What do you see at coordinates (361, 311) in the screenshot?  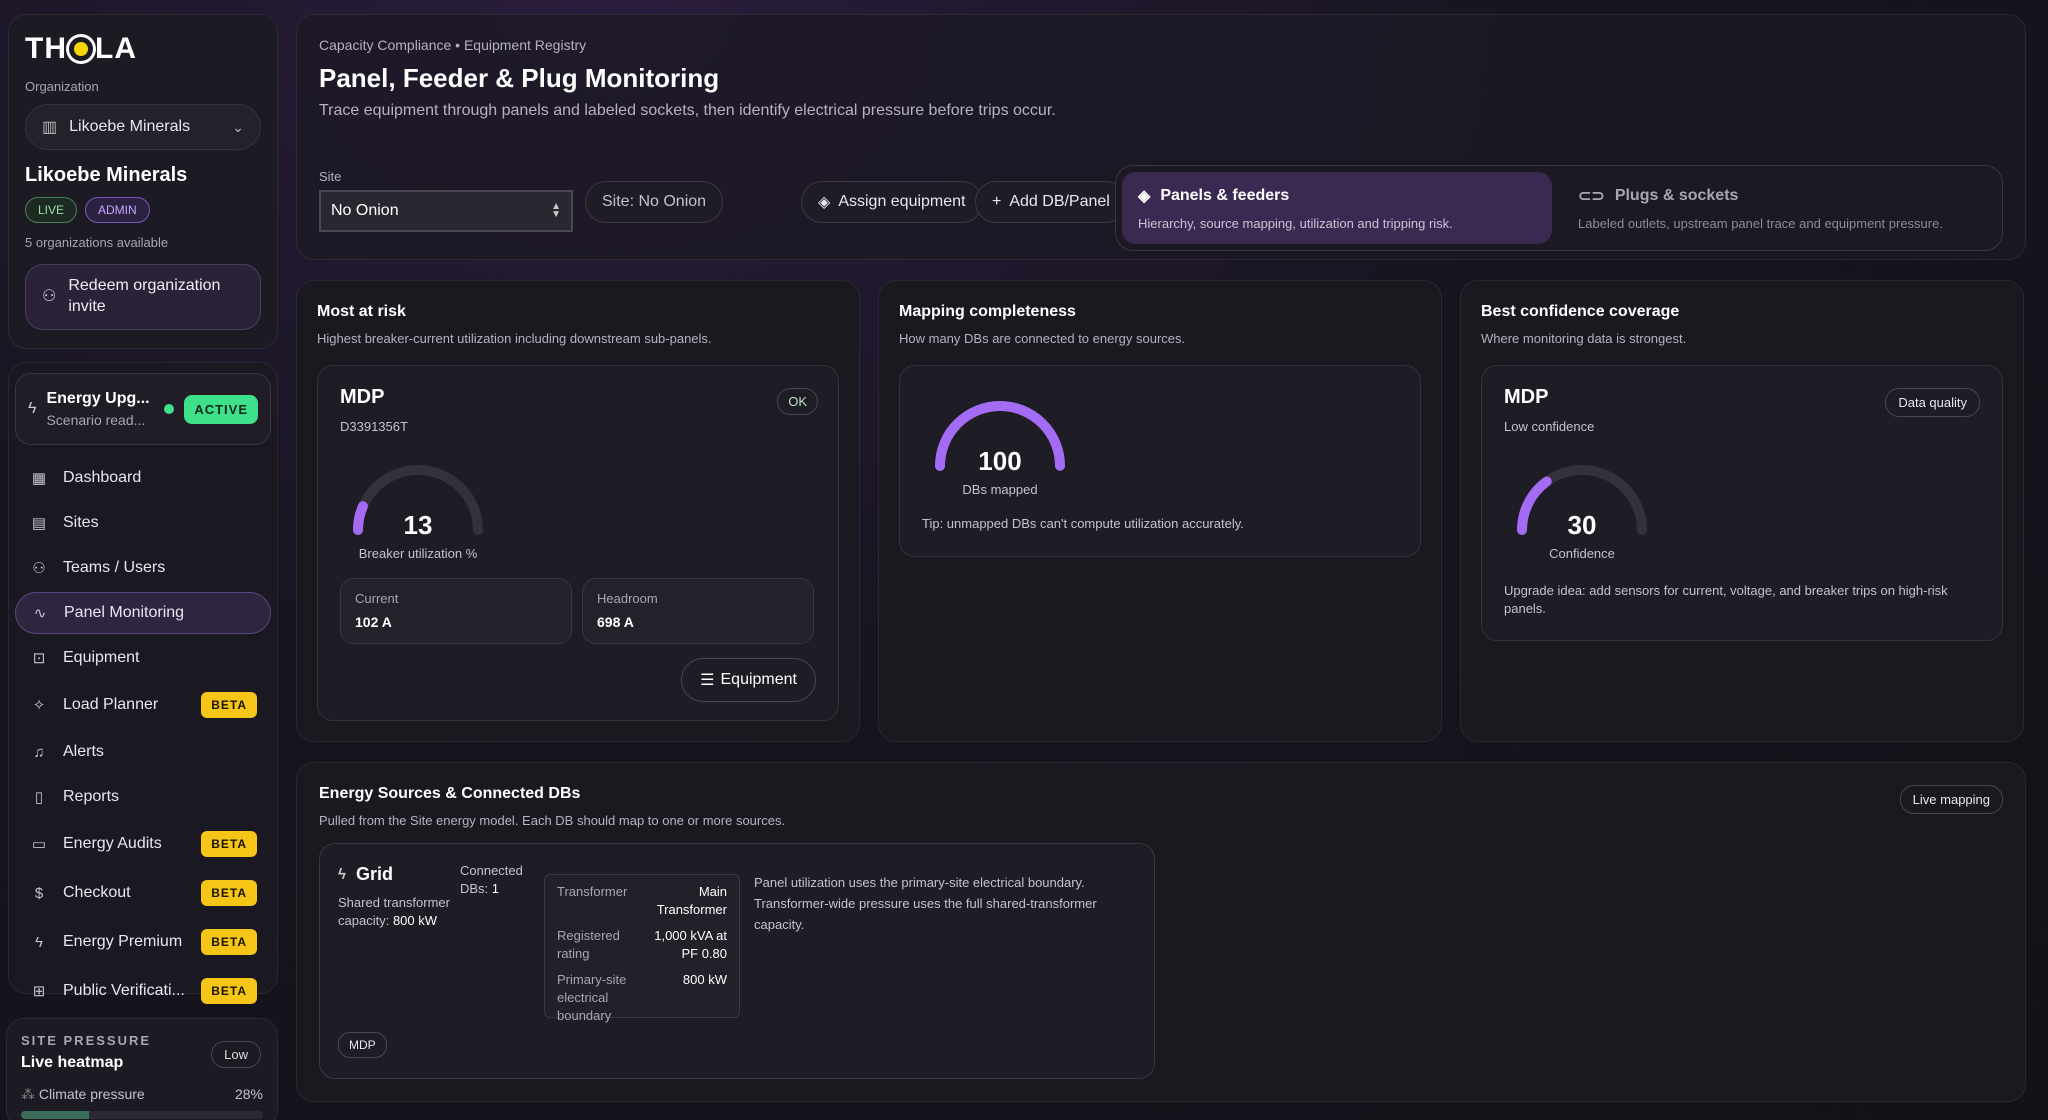 I see `card-title: Most at risk` at bounding box center [361, 311].